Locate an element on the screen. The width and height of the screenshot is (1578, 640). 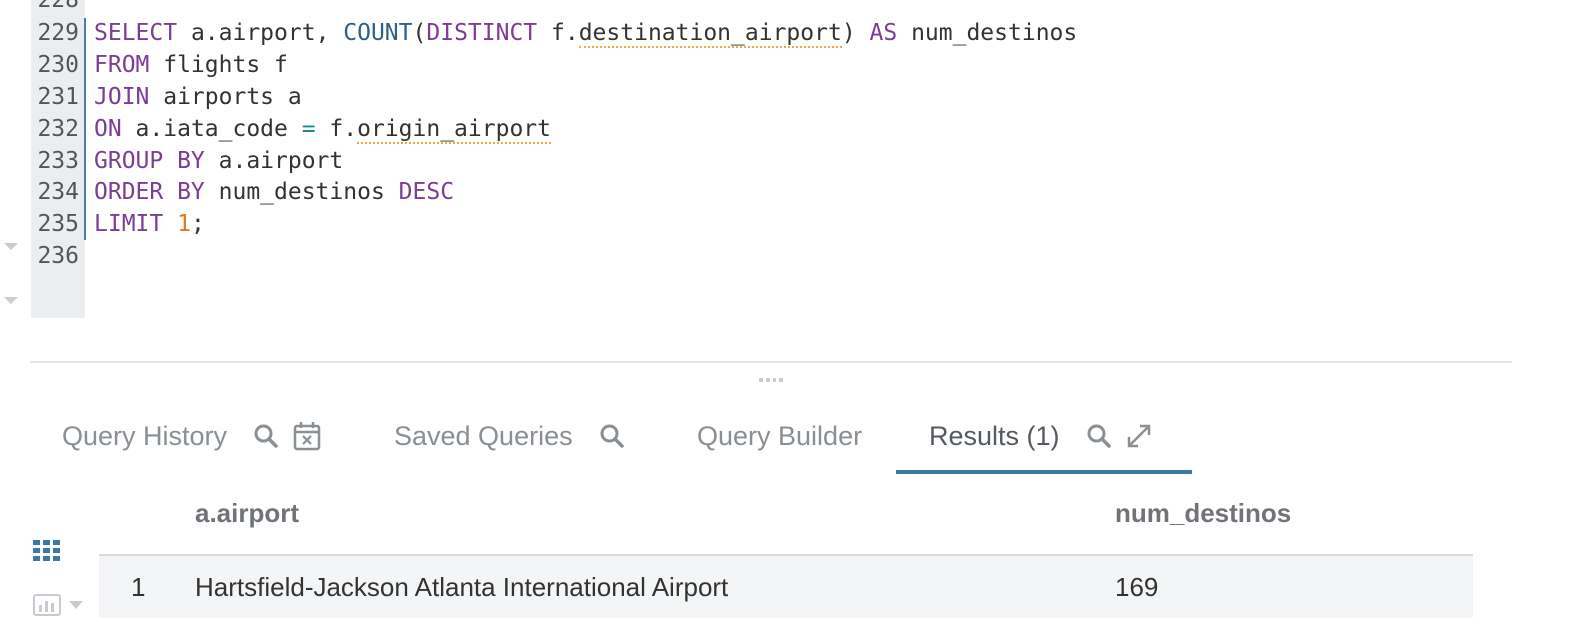
row-index: 1 is located at coordinates (138, 587).